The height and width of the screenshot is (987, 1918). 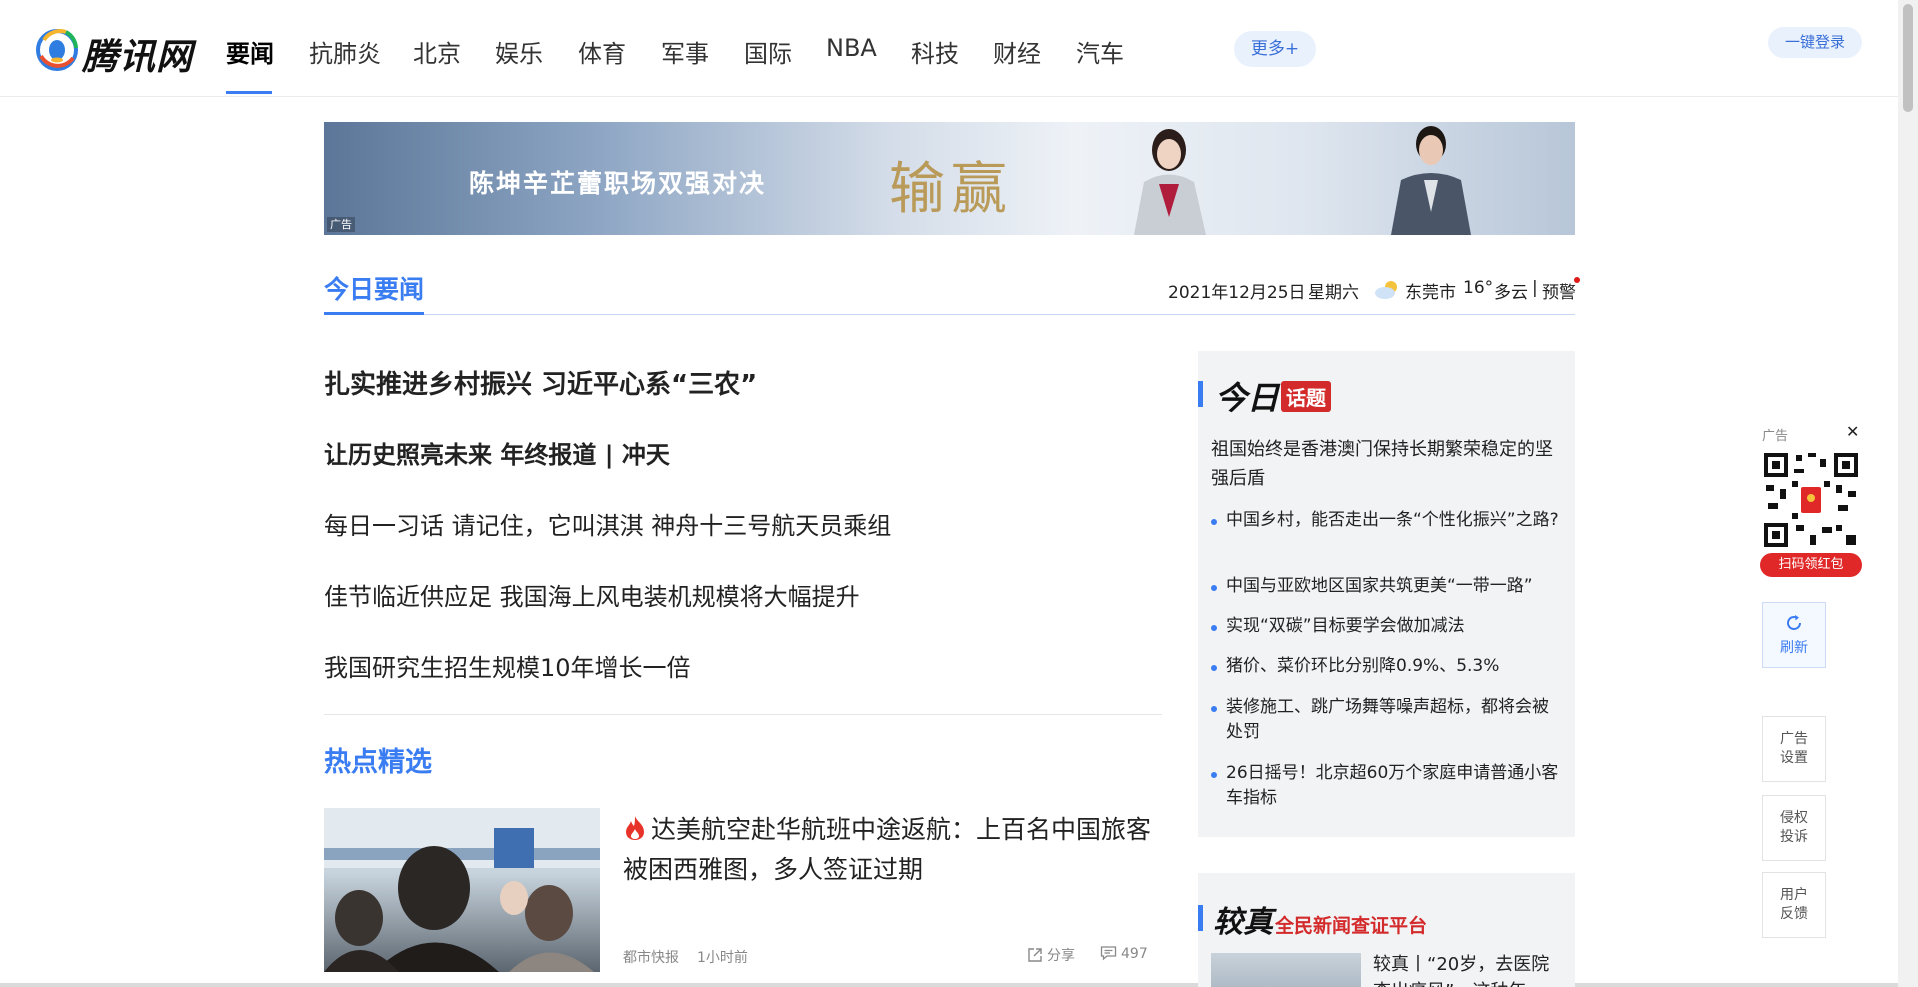 I want to click on fact-check-logo: 较真 全民新闻查证平台, so click(x=1320, y=919).